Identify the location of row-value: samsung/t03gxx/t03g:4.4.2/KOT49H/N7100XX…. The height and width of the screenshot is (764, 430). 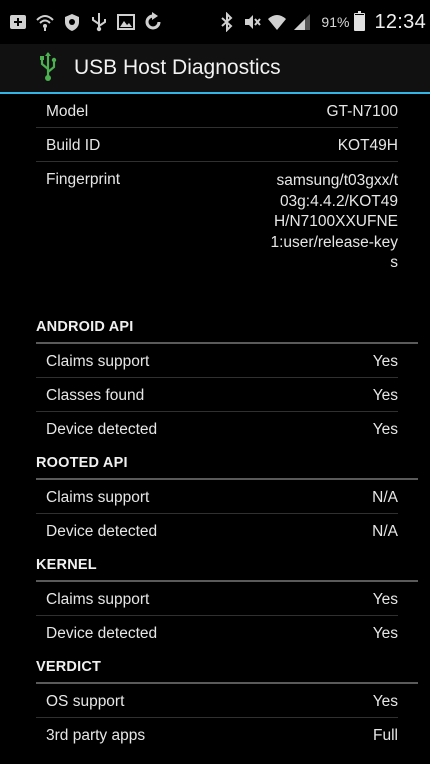
(334, 221).